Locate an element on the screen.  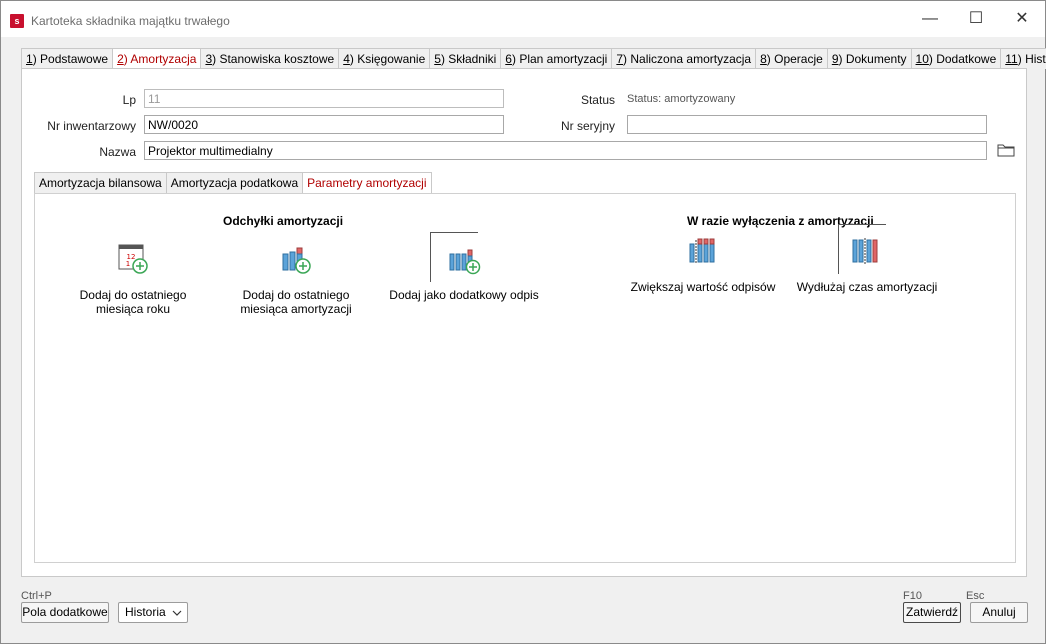
tab-ksiegowanie: 4) Księgowanie is located at coordinates (384, 58).